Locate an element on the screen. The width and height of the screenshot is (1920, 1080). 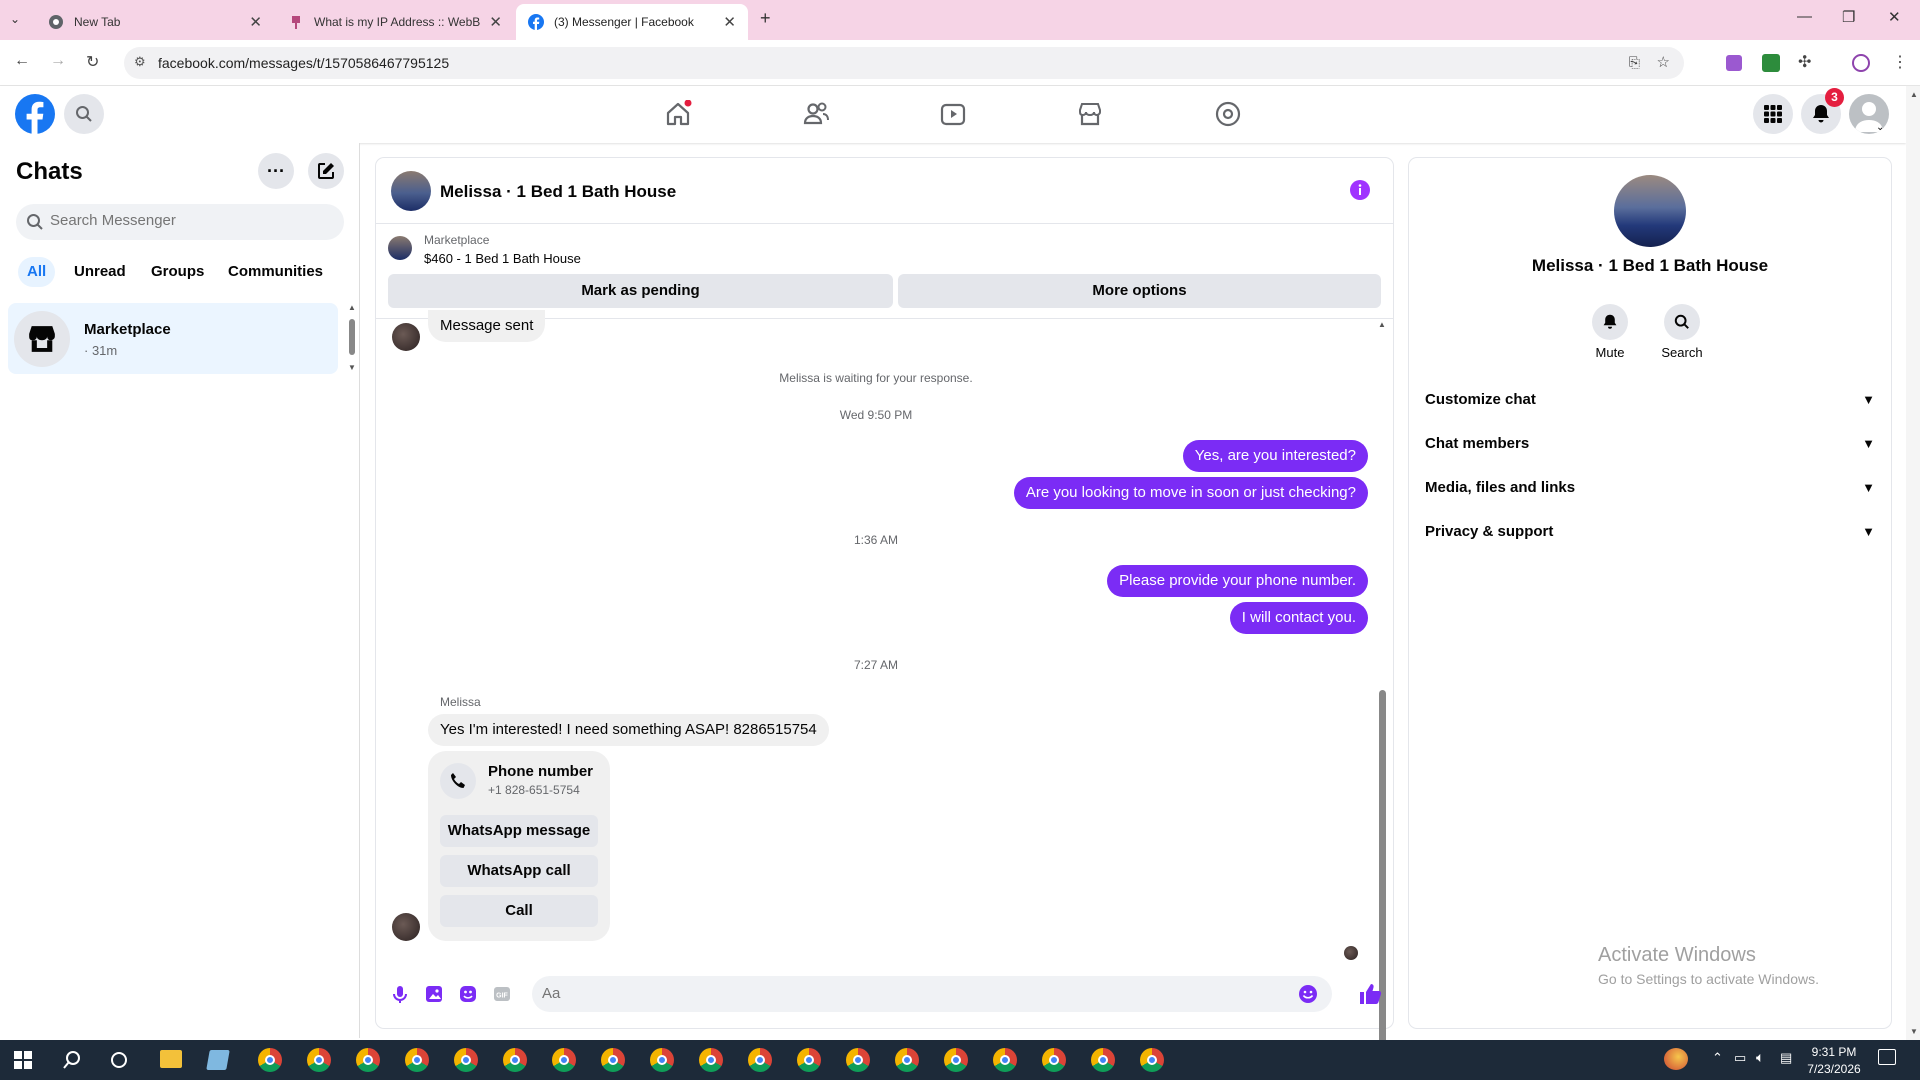
tab-search-chevron-icon: ⌄ is located at coordinates (15, 19).